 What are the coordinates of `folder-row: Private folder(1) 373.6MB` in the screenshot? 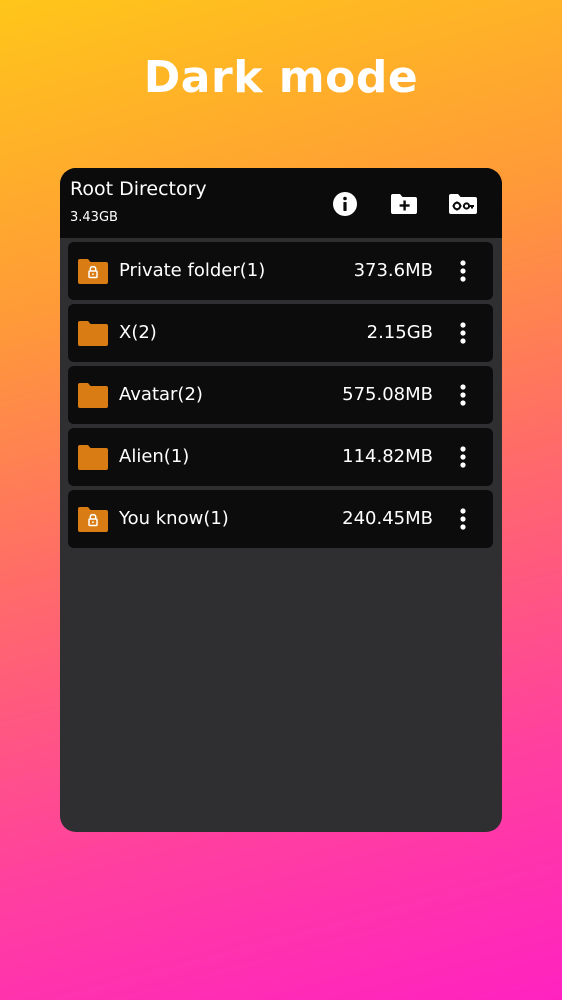 It's located at (280, 271).